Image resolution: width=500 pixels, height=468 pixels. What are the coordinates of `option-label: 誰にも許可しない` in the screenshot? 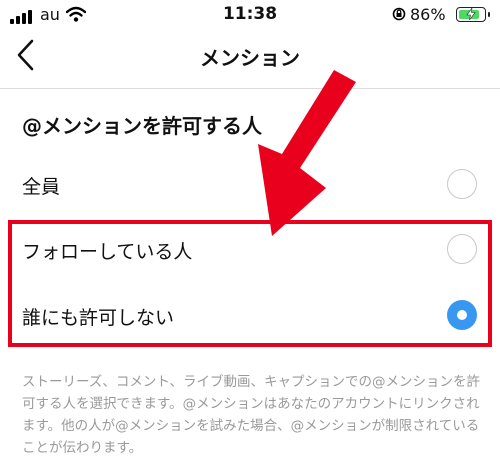 It's located at (98, 318).